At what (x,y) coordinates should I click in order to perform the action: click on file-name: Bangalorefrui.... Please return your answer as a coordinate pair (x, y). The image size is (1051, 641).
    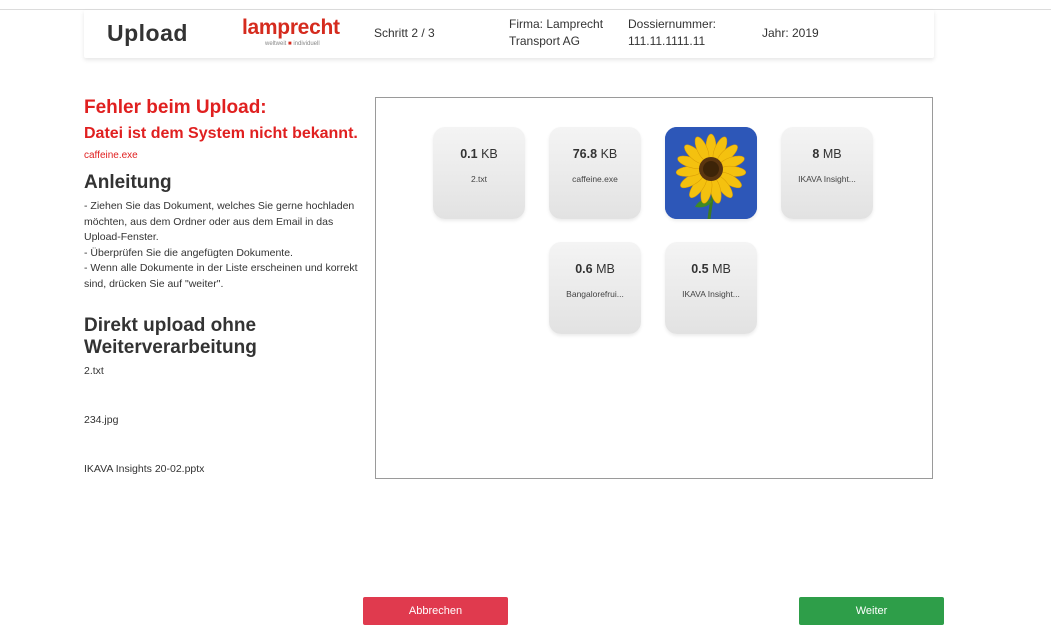
    Looking at the image, I should click on (595, 294).